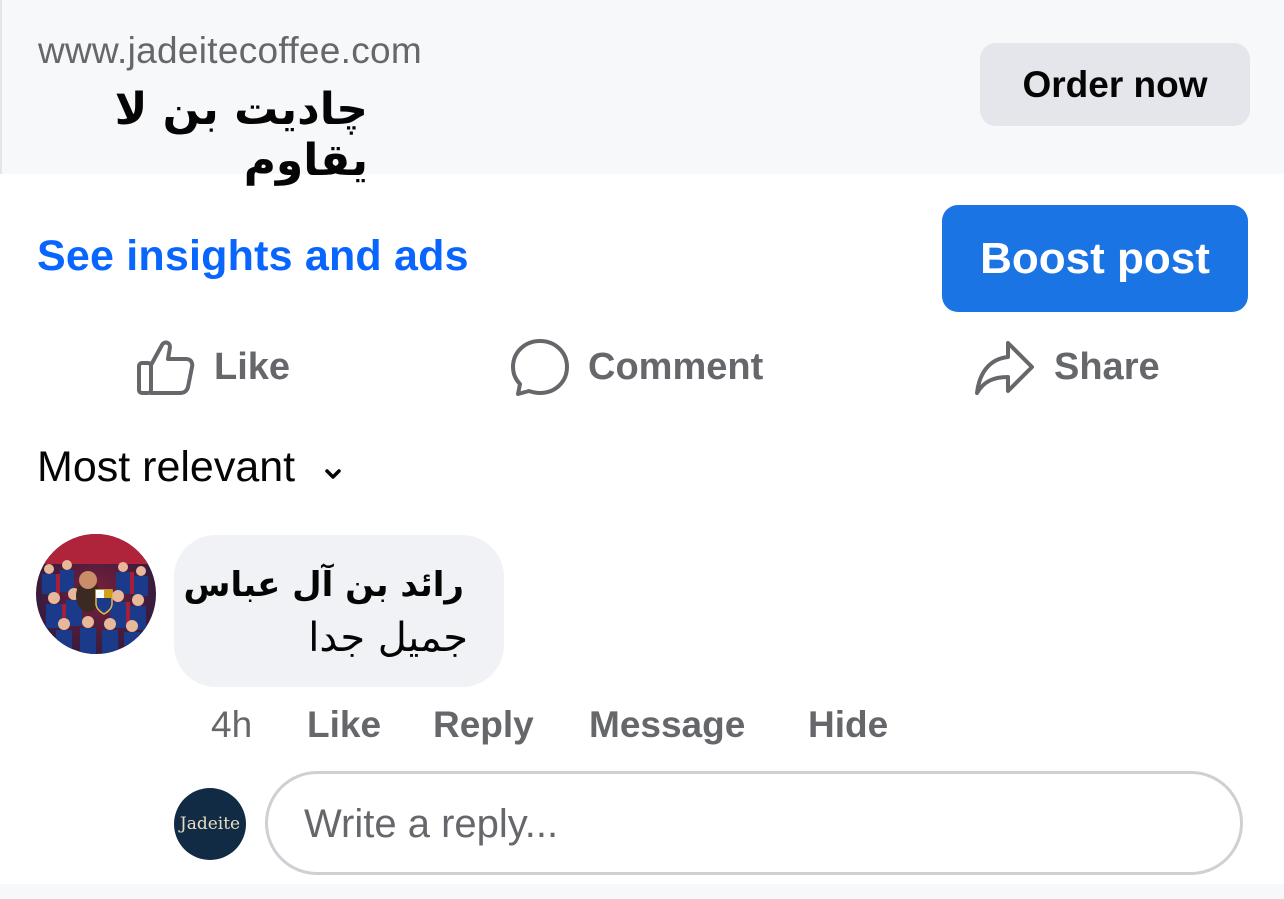 This screenshot has height=899, width=1284. What do you see at coordinates (676, 366) in the screenshot?
I see `comment-label: Comment` at bounding box center [676, 366].